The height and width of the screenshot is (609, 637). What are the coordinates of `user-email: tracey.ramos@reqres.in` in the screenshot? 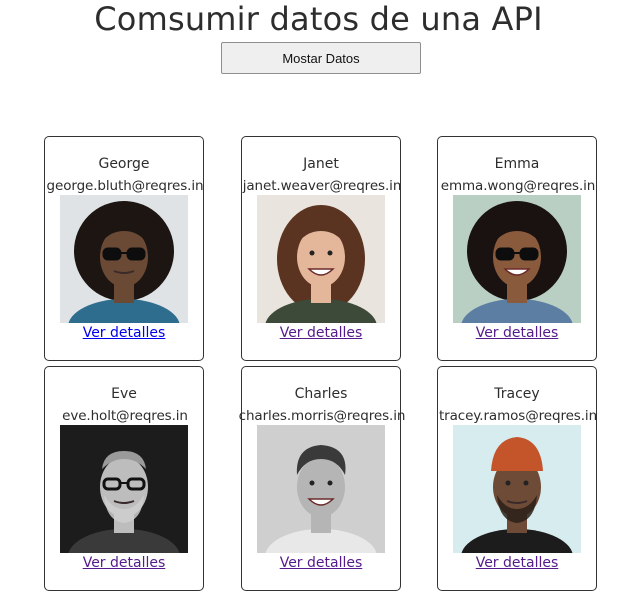 It's located at (518, 416).